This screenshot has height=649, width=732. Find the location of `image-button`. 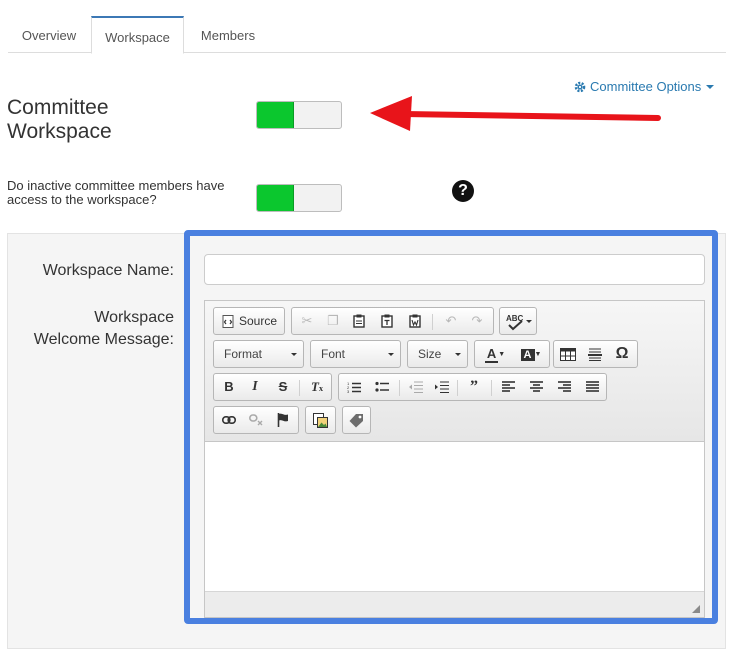

image-button is located at coordinates (320, 420).